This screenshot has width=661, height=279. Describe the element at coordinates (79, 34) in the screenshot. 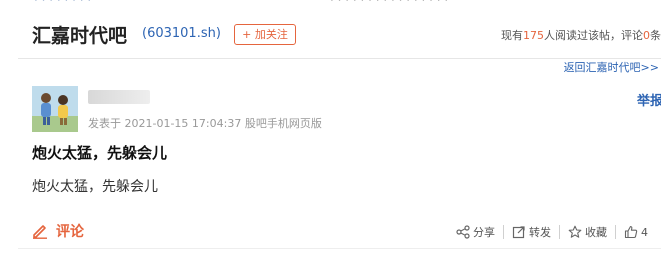

I see `bar-name: 汇嘉时代吧` at that location.